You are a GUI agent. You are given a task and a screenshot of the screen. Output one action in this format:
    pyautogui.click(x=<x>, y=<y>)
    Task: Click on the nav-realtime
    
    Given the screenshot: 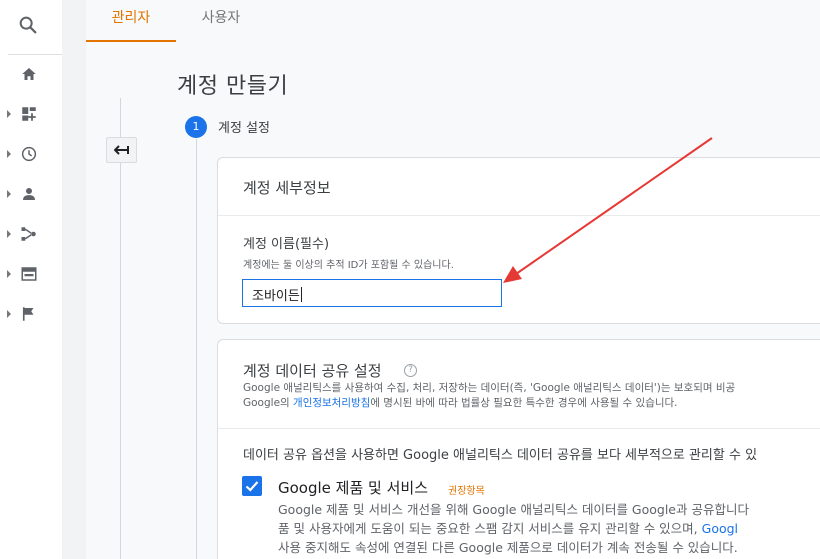 What is the action you would take?
    pyautogui.click(x=31, y=154)
    